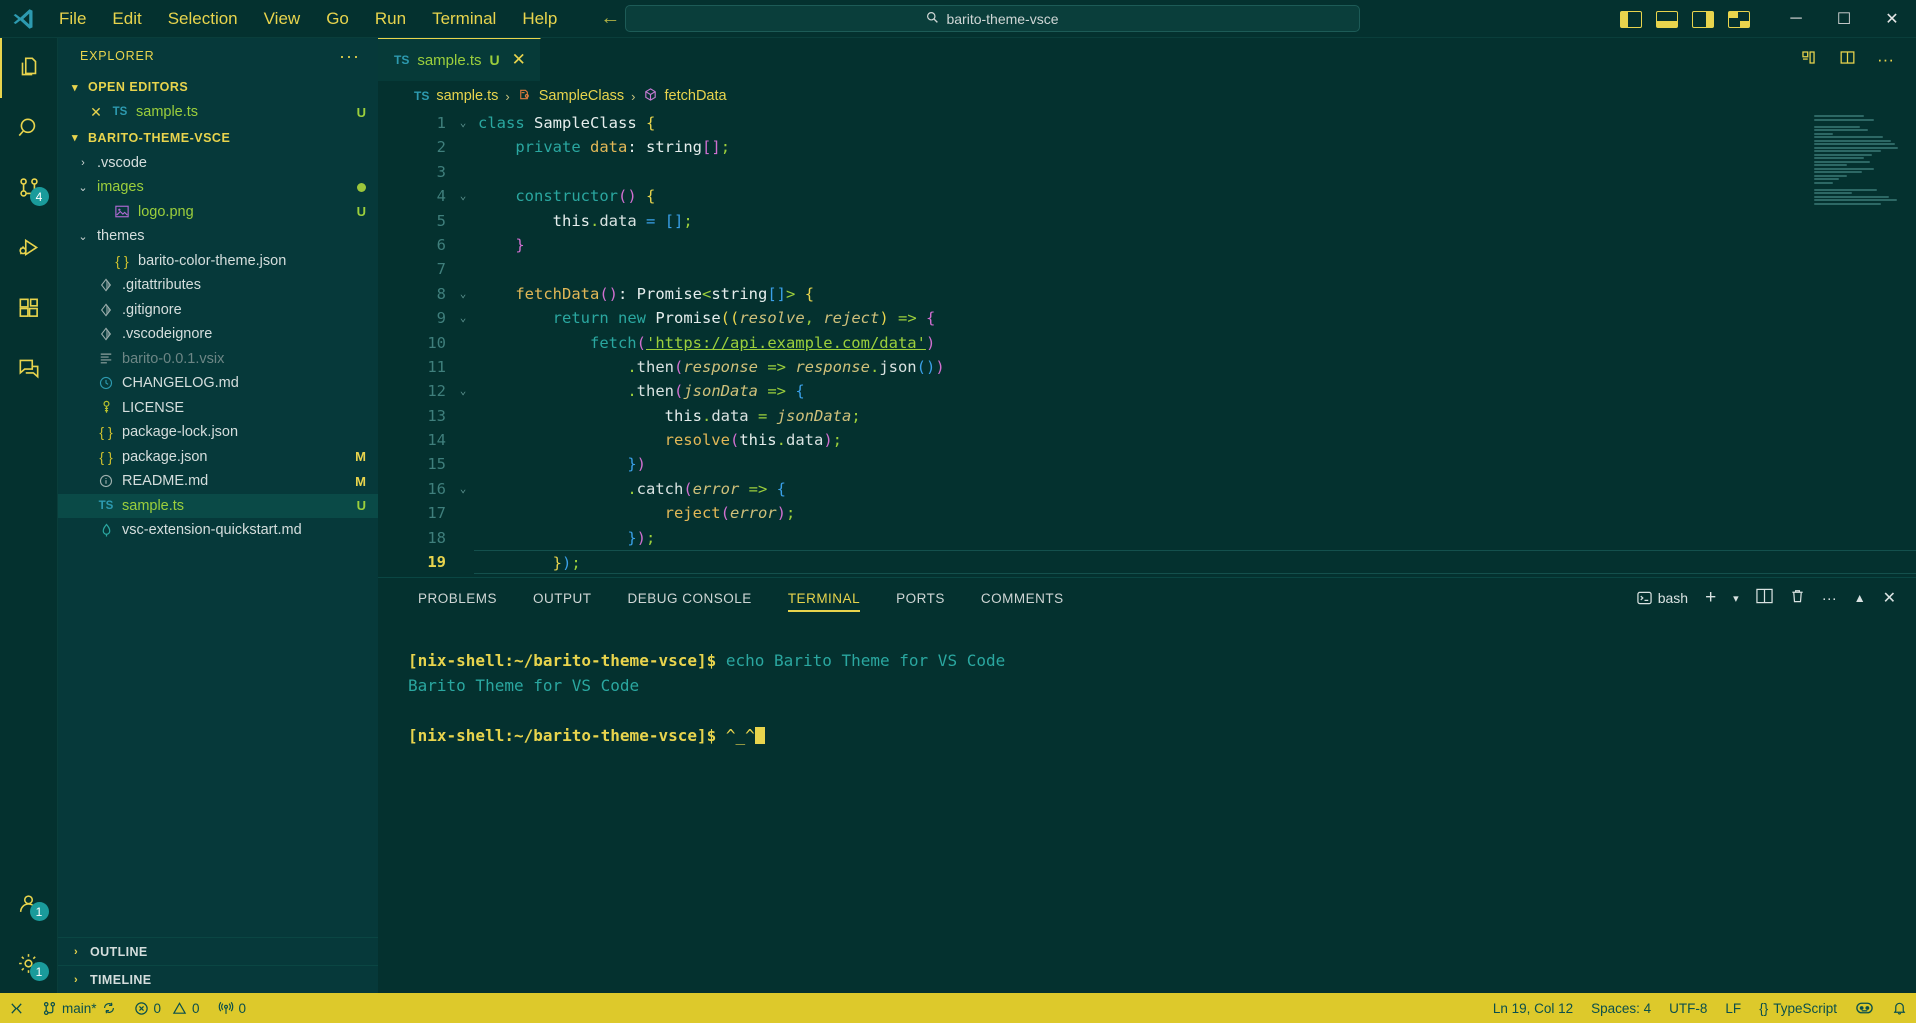 This screenshot has width=1916, height=1023. Describe the element at coordinates (218, 383) in the screenshot. I see `file-item: CHANGELOG.md` at that location.